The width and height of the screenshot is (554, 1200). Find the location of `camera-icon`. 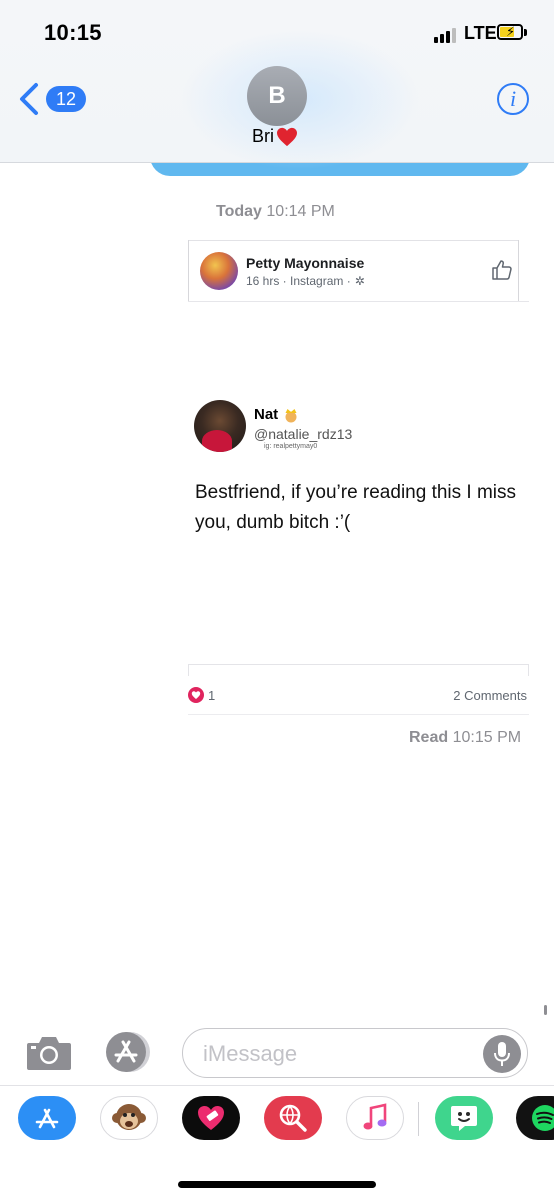

camera-icon is located at coordinates (49, 1052).